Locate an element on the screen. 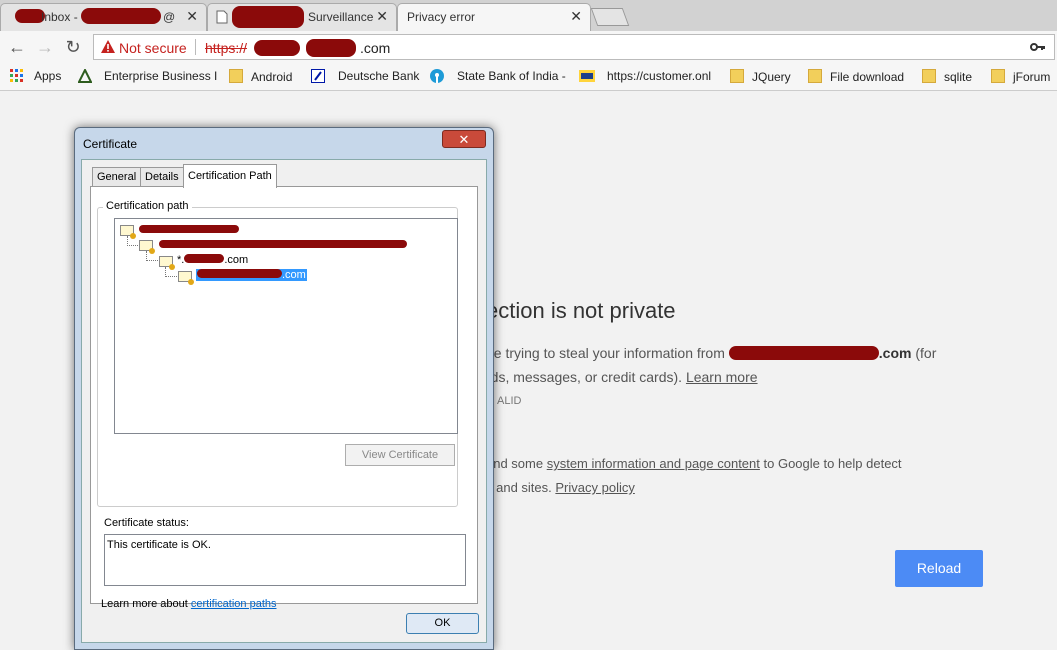 The height and width of the screenshot is (650, 1057). bookmark-label: https://customer.onl is located at coordinates (659, 76).